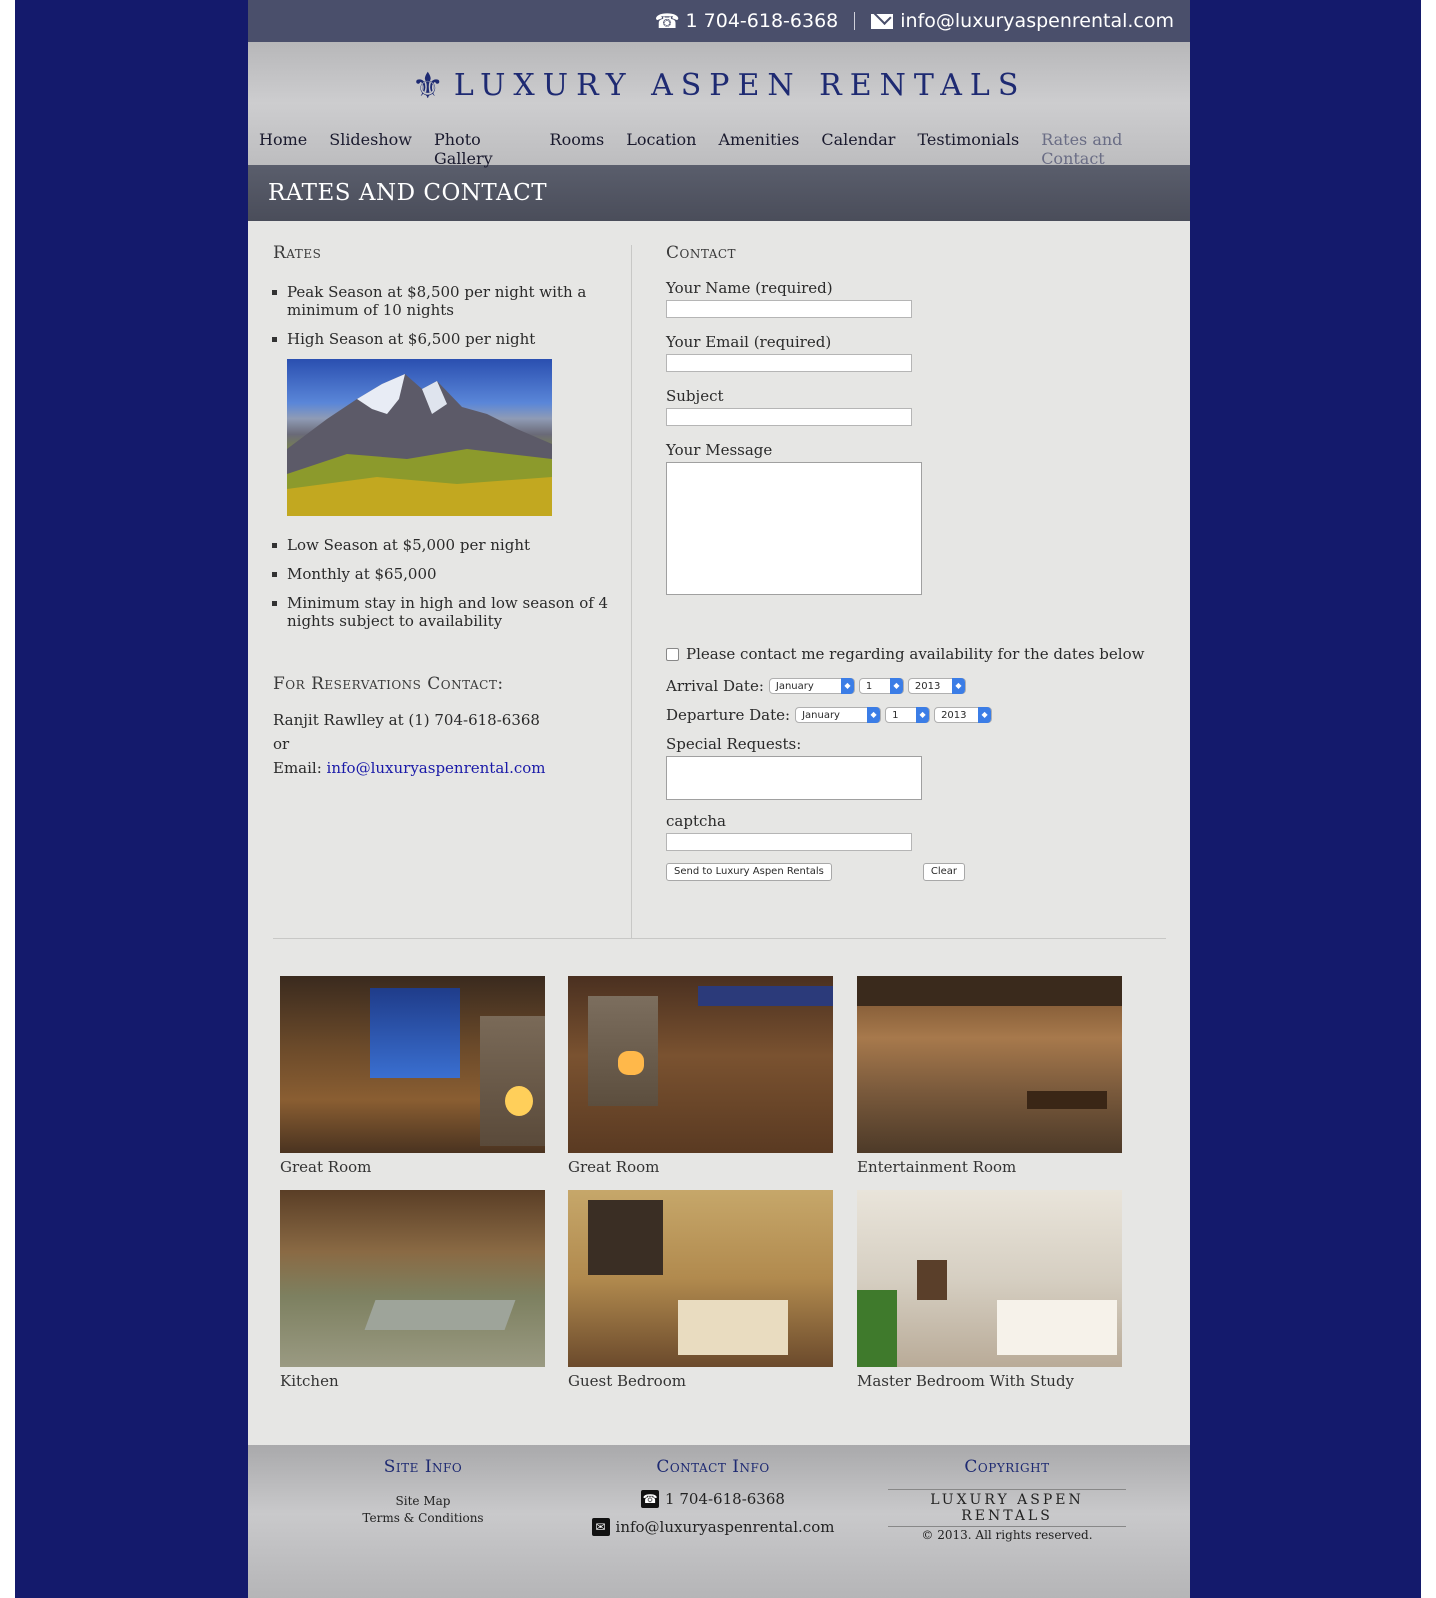  I want to click on terms-link: Terms & Conditions, so click(423, 1518).